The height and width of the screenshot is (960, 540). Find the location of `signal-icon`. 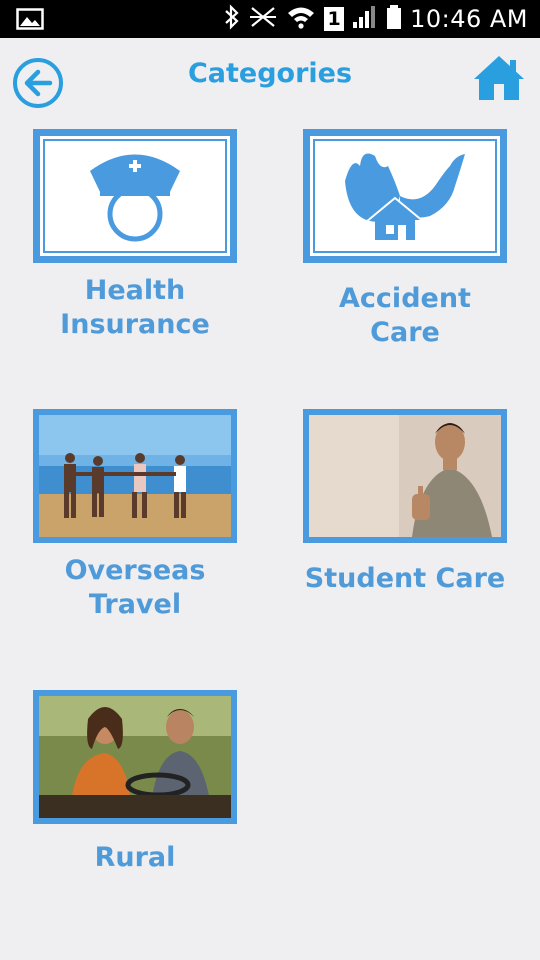

signal-icon is located at coordinates (365, 19).